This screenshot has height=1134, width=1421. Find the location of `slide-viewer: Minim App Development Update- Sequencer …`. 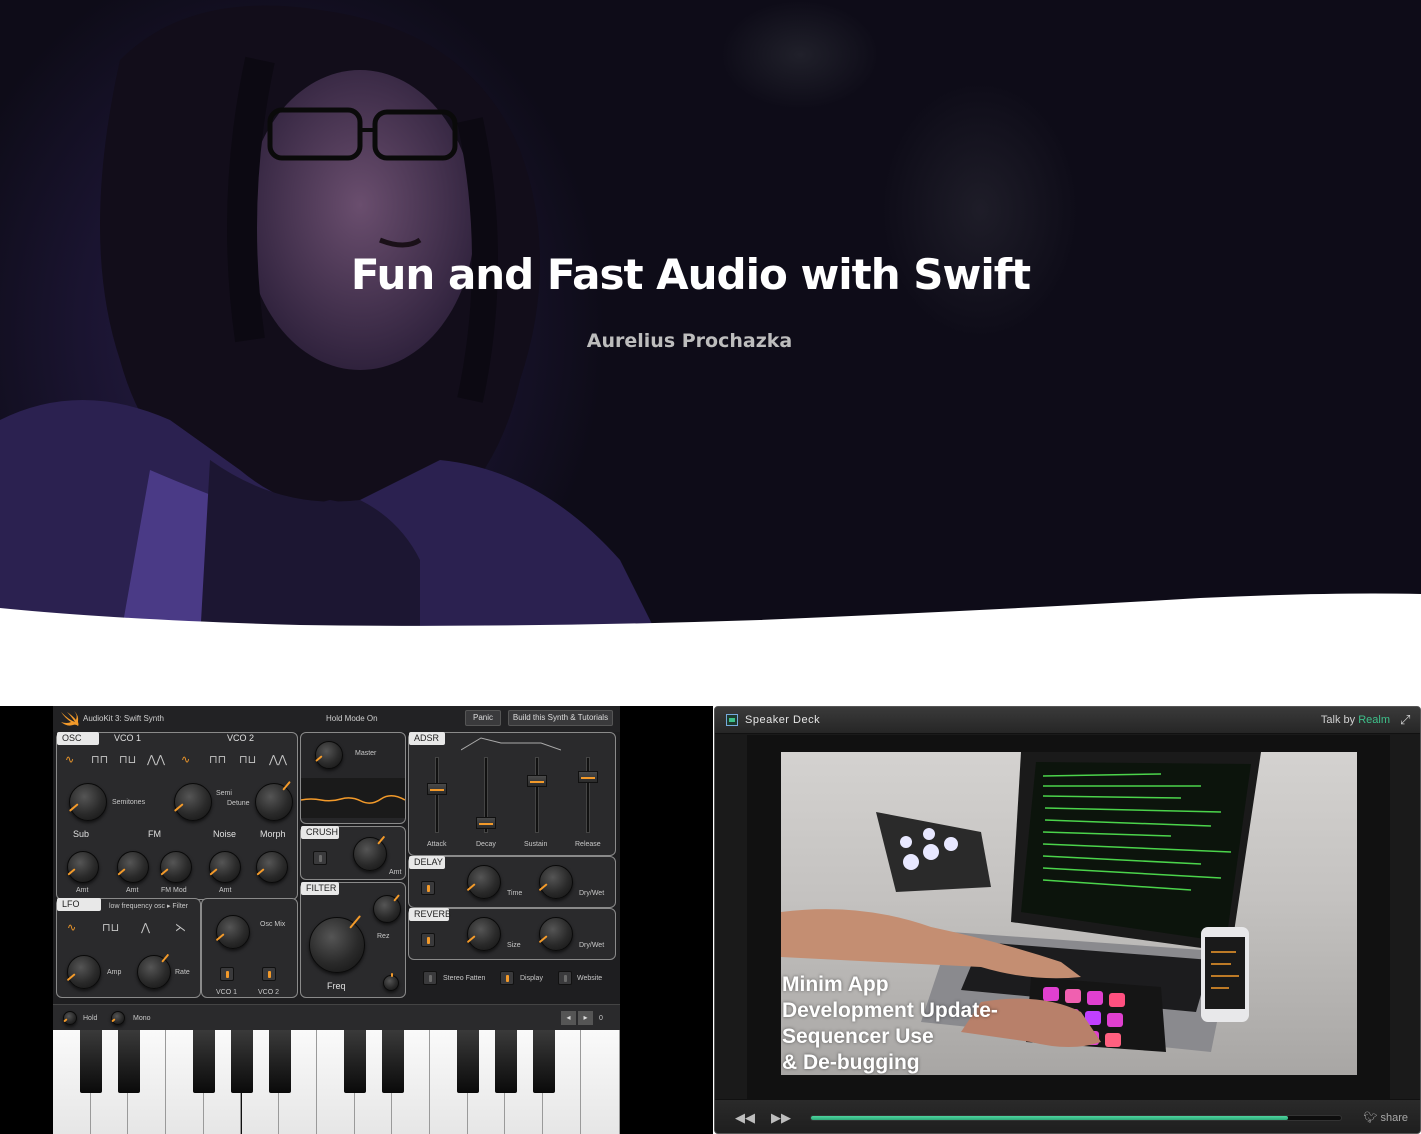

slide-viewer: Minim App Development Update- Sequencer … is located at coordinates (1068, 917).